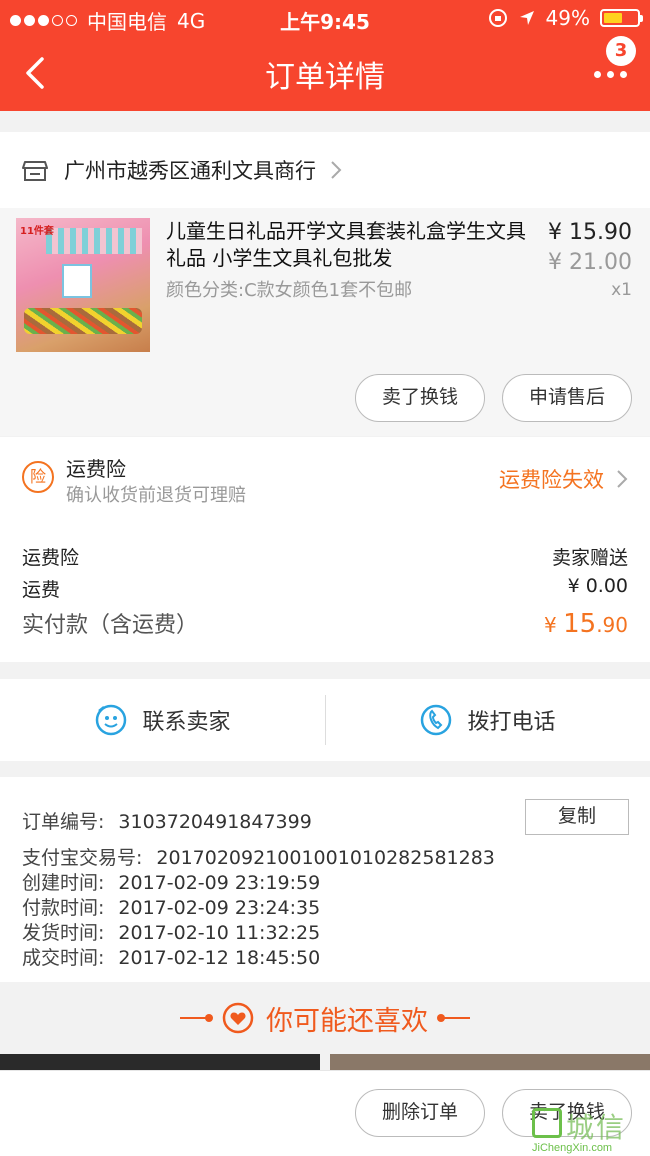 The height and width of the screenshot is (1156, 650). I want to click on more-icon, so click(610, 74).